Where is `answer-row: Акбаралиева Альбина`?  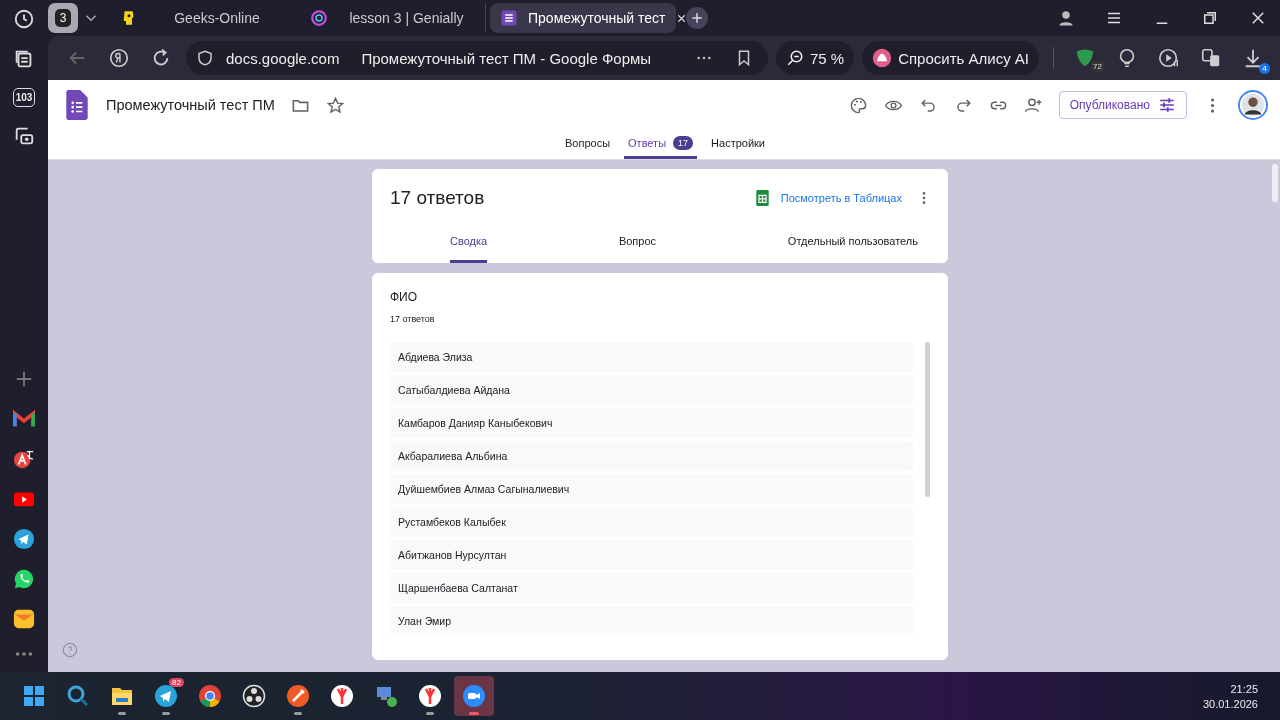 answer-row: Акбаралиева Альбина is located at coordinates (651, 456).